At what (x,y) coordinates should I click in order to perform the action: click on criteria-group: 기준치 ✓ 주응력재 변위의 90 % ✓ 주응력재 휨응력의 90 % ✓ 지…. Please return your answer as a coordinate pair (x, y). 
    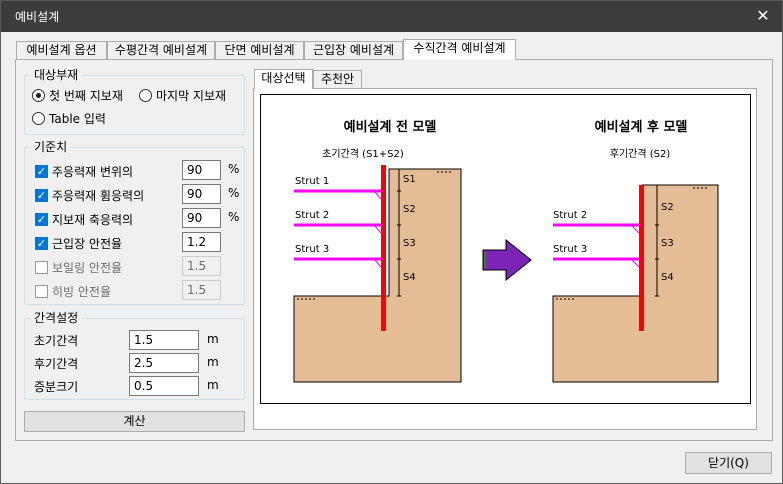
    Looking at the image, I should click on (134, 222).